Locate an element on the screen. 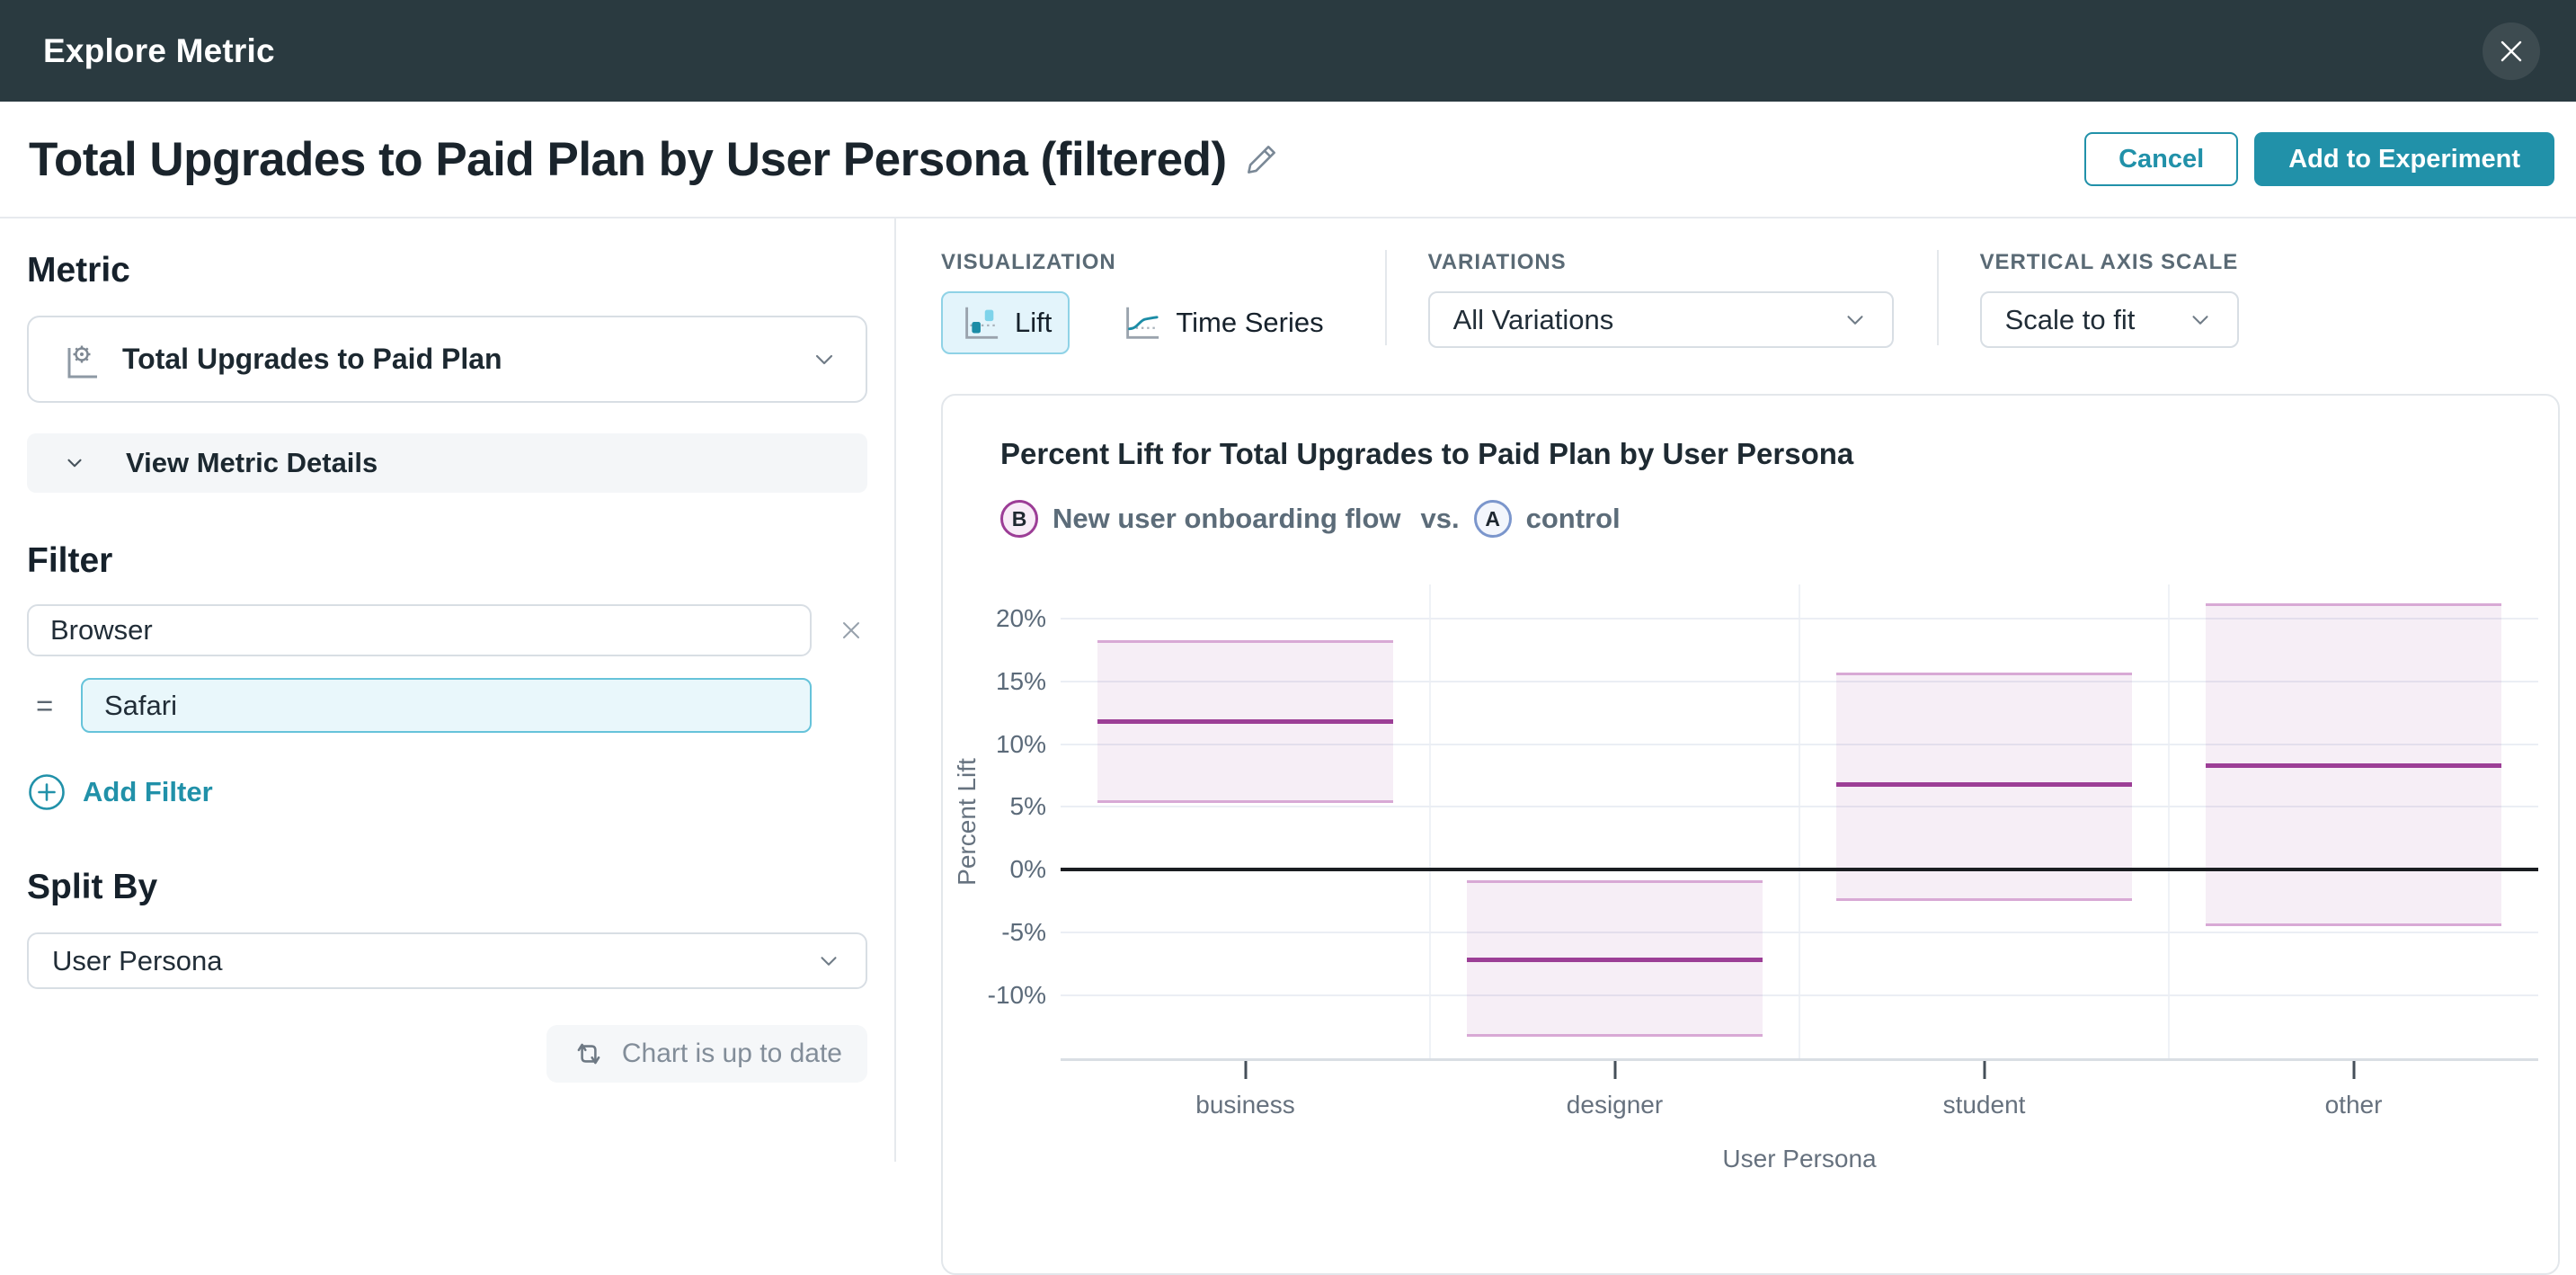 The image size is (2576, 1275). metric-select-value: Total Upgrades to Paid Plan is located at coordinates (312, 359).